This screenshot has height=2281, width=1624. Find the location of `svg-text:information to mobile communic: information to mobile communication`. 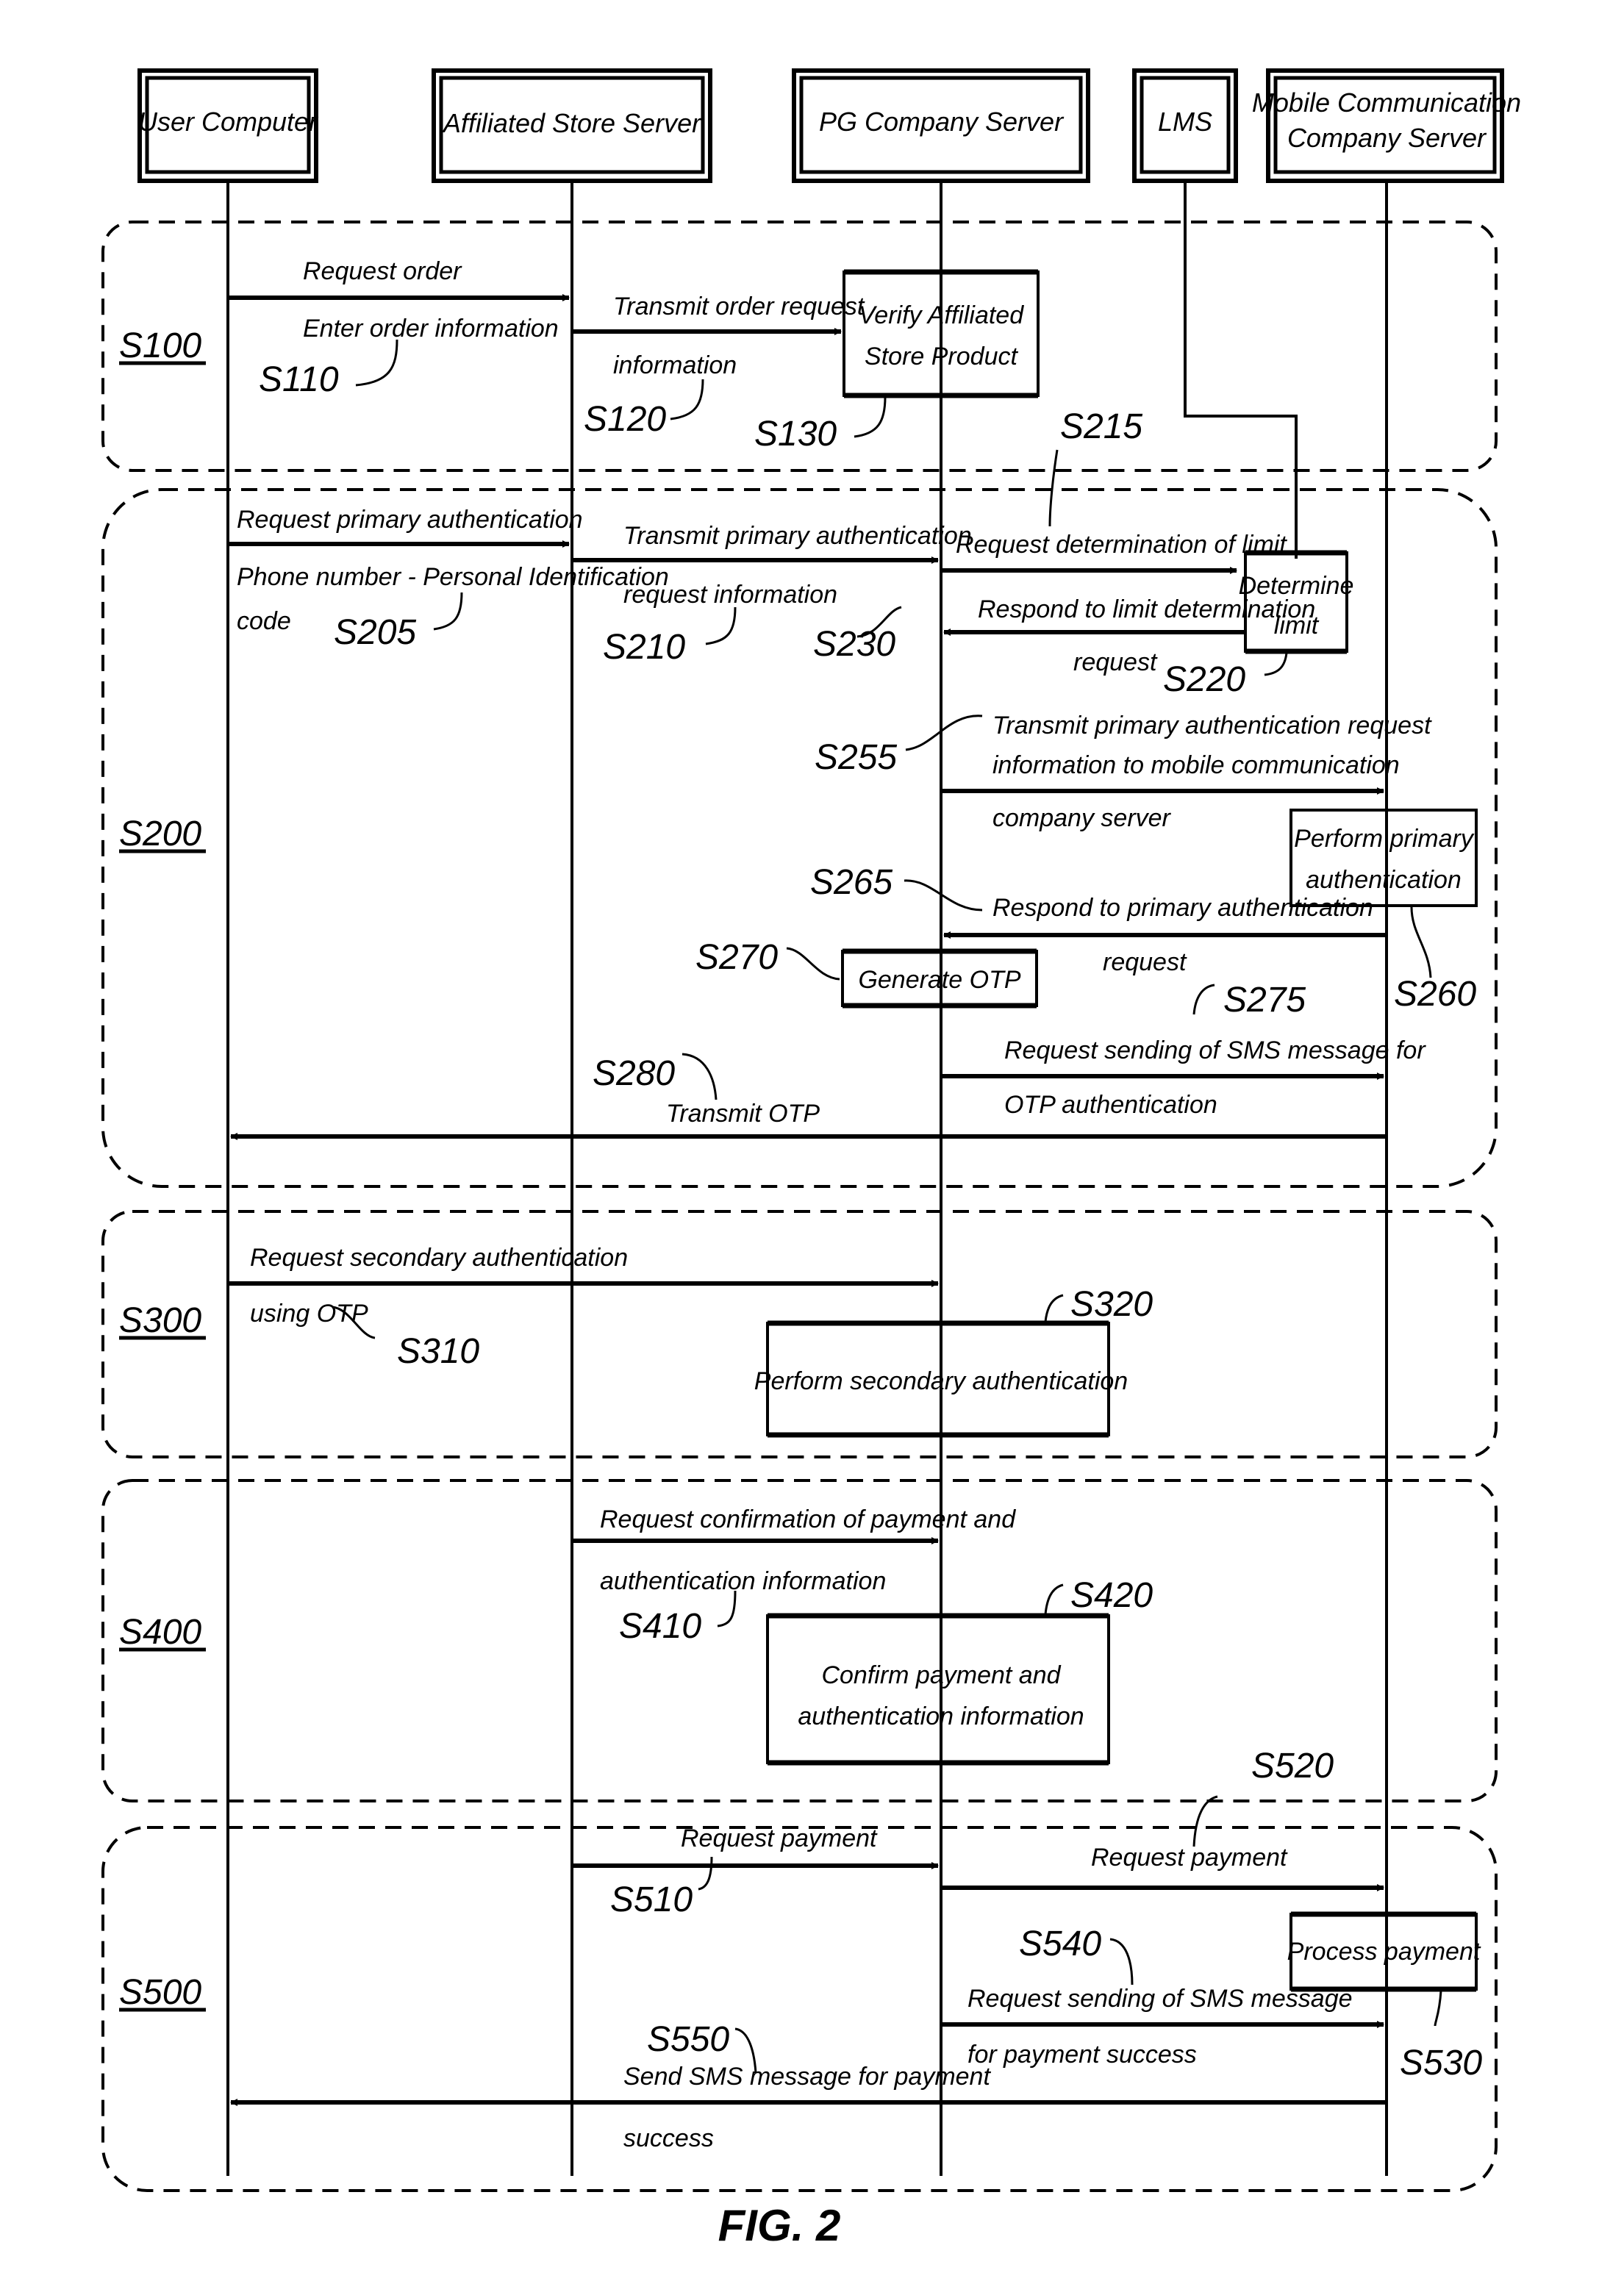

svg-text:information to mobile communic: information to mobile communication is located at coordinates (1196, 765).